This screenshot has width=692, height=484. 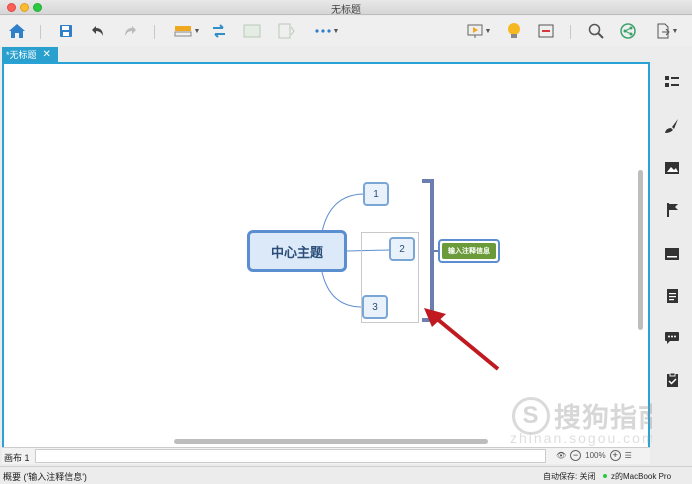 What do you see at coordinates (615, 455) in the screenshot?
I see `zoom-in-button: +` at bounding box center [615, 455].